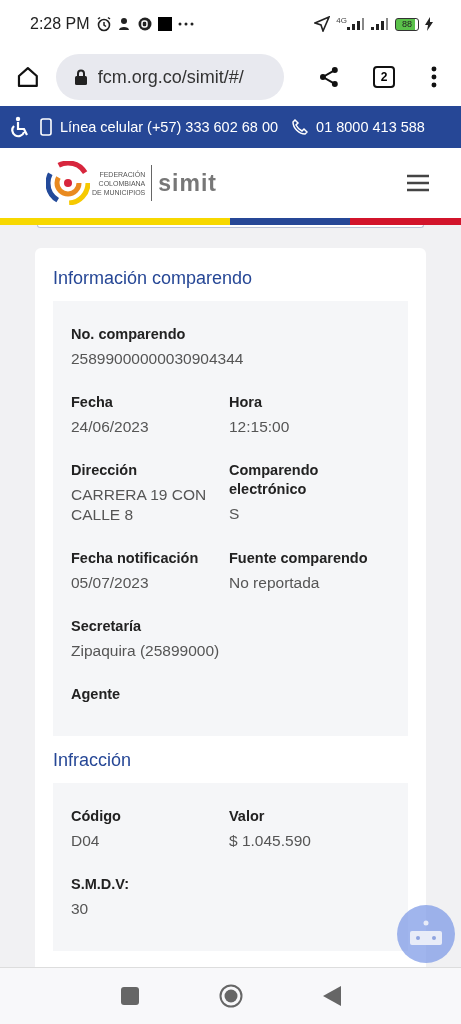 Image resolution: width=461 pixels, height=1024 pixels. Describe the element at coordinates (68, 183) in the screenshot. I see `swirl-logo-icon` at that location.